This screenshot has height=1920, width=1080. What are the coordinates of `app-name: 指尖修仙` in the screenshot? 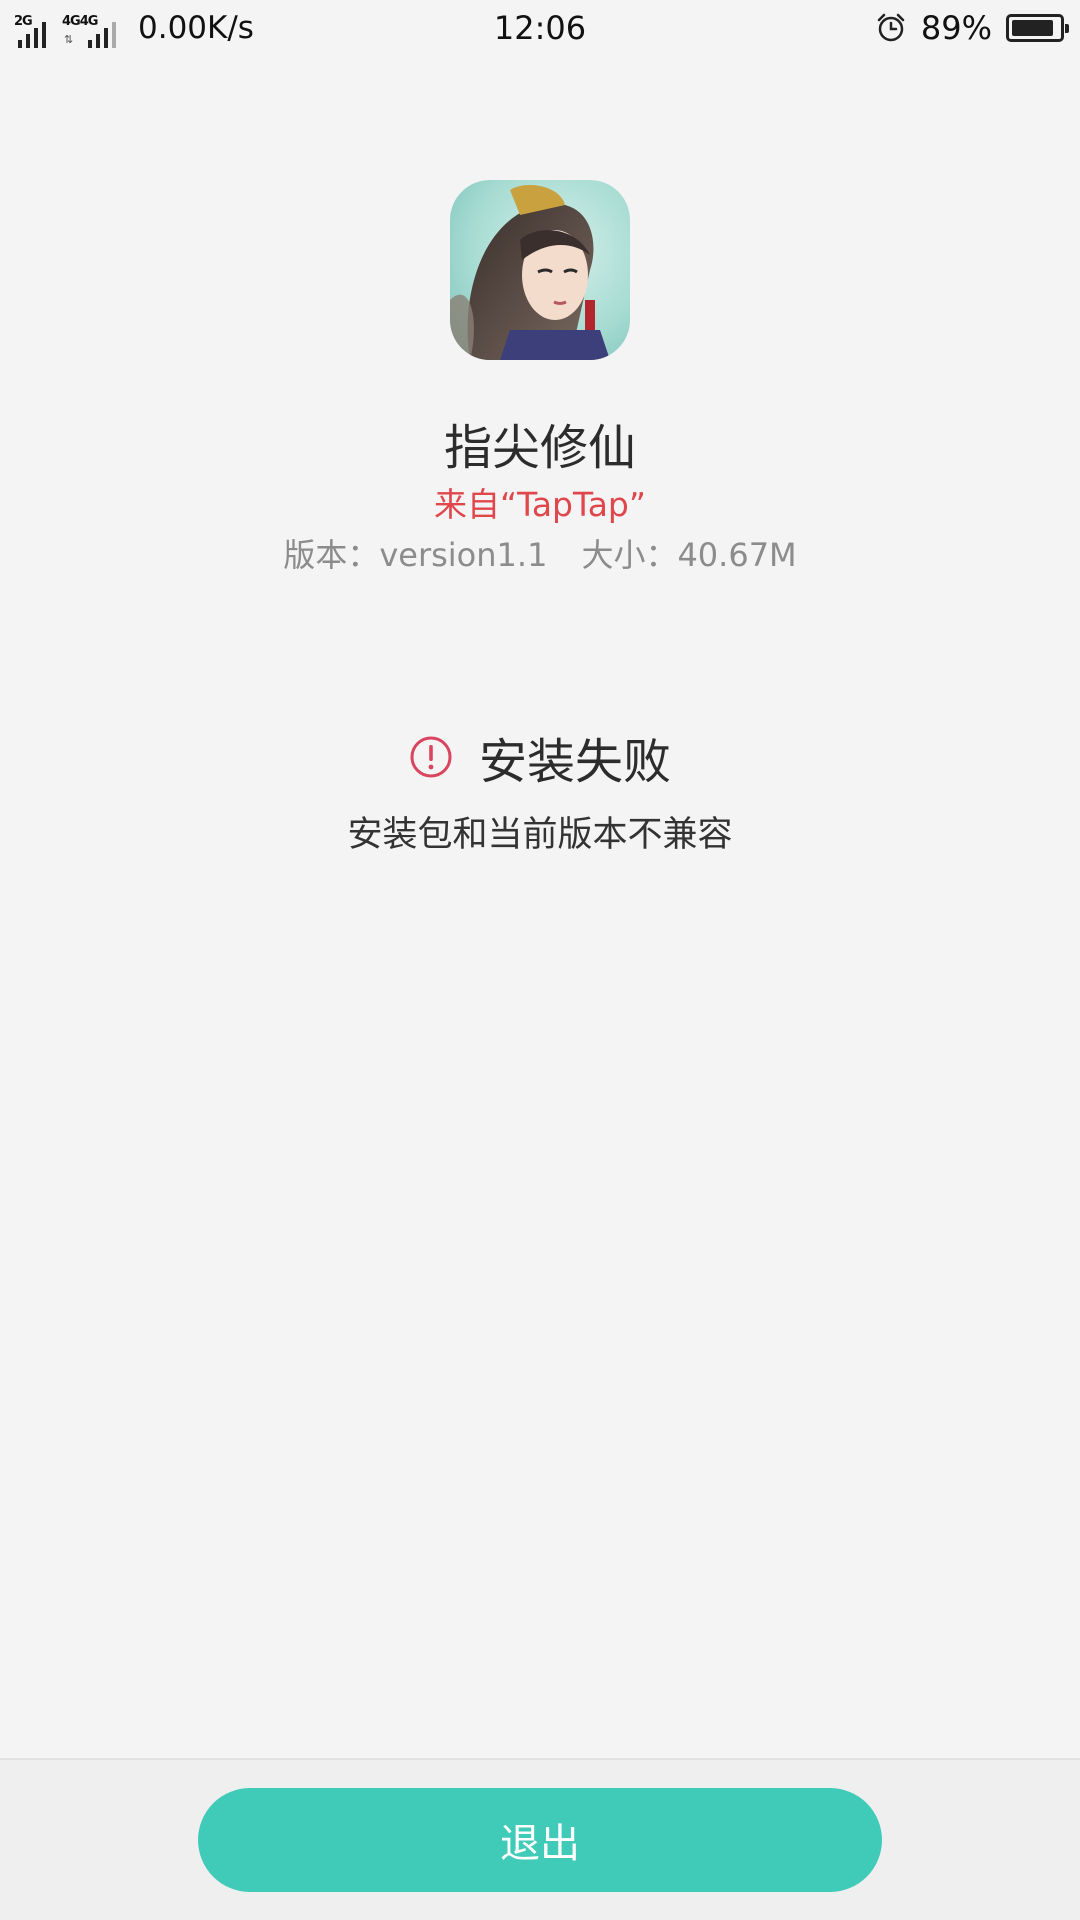 It's located at (539, 448).